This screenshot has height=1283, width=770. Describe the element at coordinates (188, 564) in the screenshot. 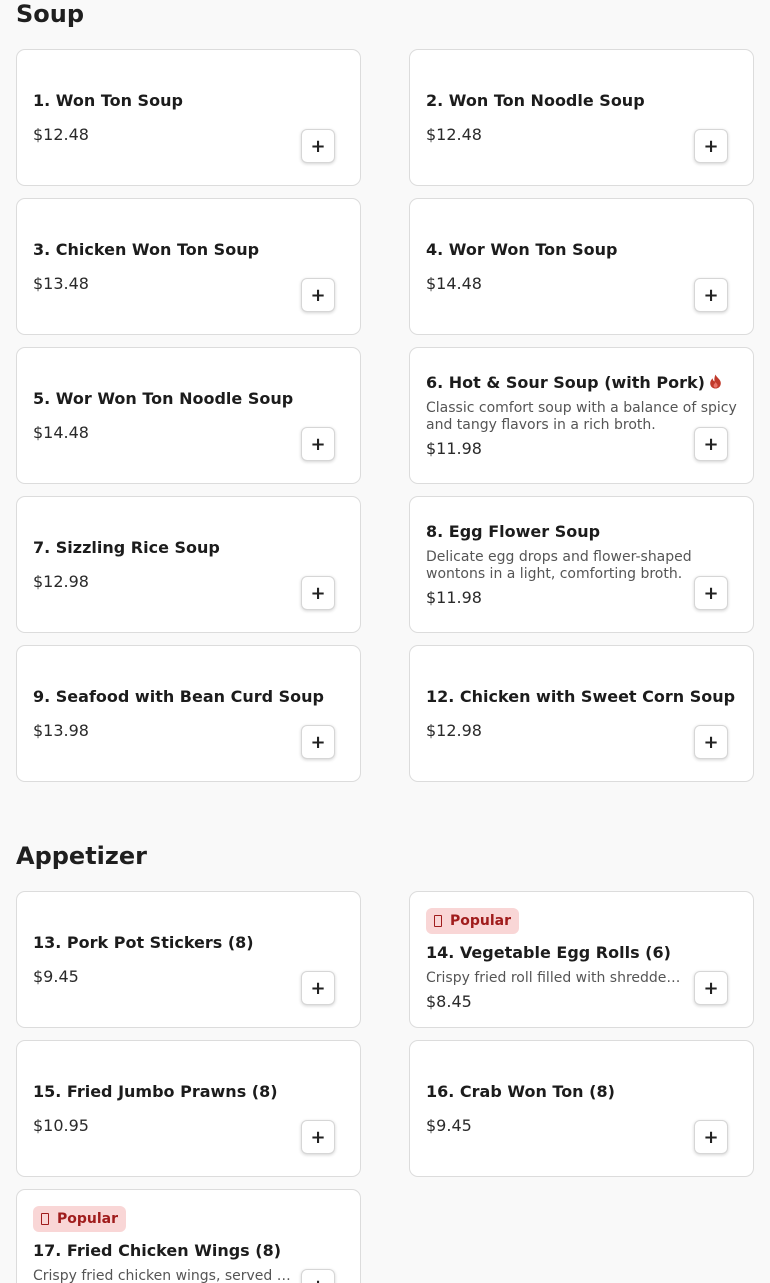

I see `menu-item-card: 7. Sizzling Rice Soup $12.98 +` at that location.